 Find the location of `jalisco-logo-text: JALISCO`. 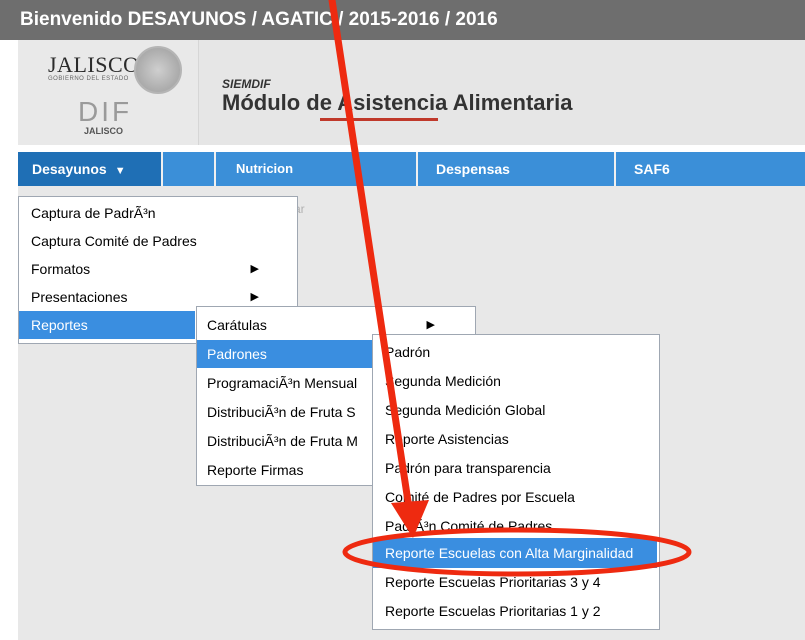

jalisco-logo-text: JALISCO is located at coordinates (94, 64).